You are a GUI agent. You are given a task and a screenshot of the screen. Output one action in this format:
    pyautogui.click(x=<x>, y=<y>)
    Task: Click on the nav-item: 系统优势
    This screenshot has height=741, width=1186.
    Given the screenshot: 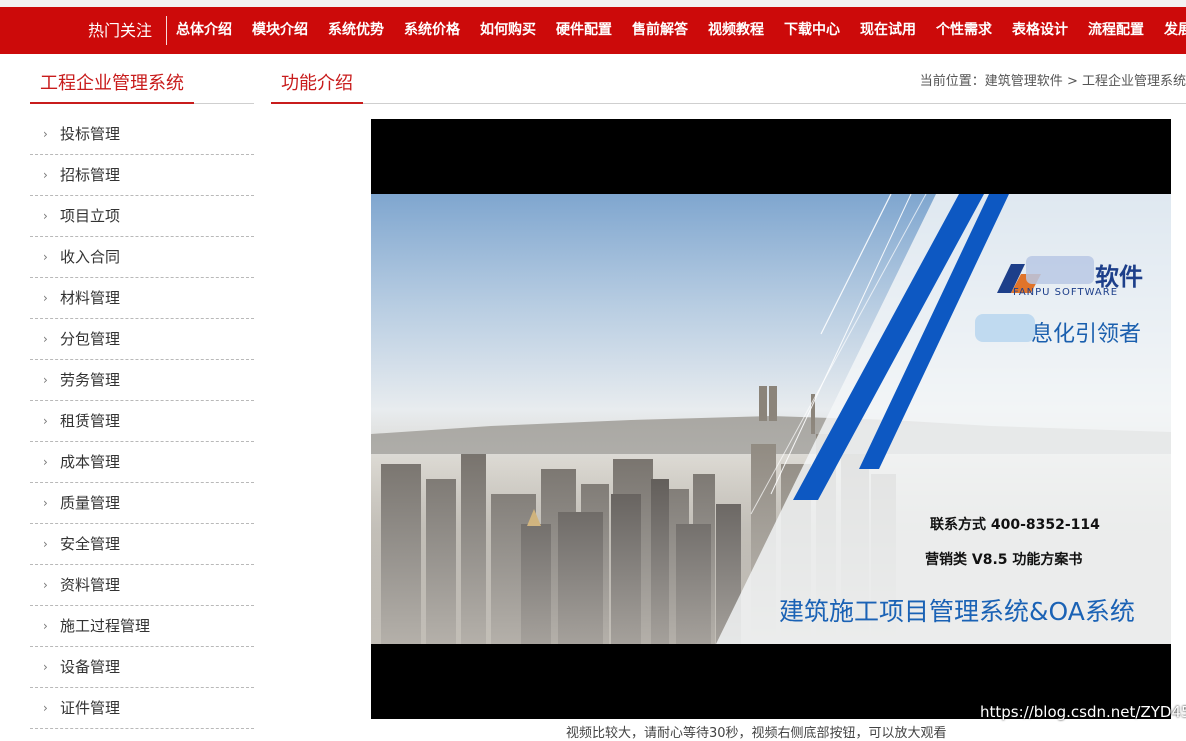 What is the action you would take?
    pyautogui.click(x=356, y=30)
    